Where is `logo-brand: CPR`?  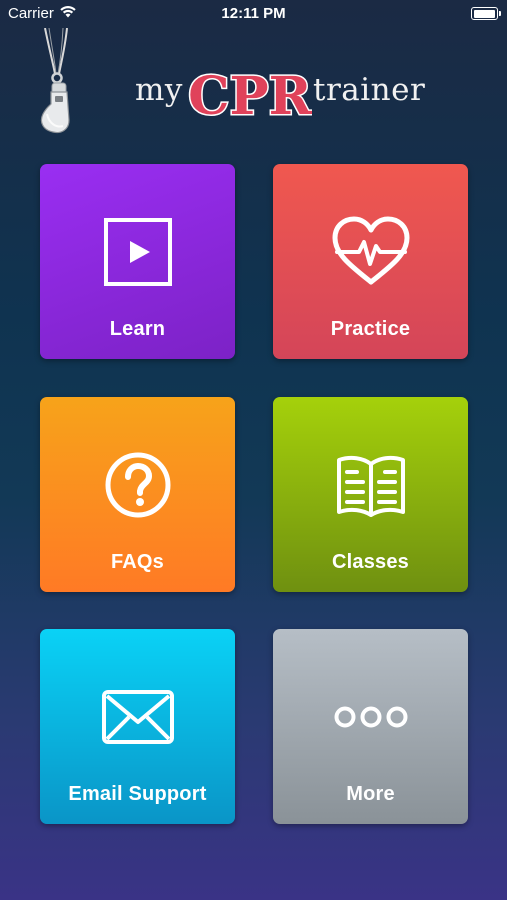
logo-brand: CPR is located at coordinates (250, 95).